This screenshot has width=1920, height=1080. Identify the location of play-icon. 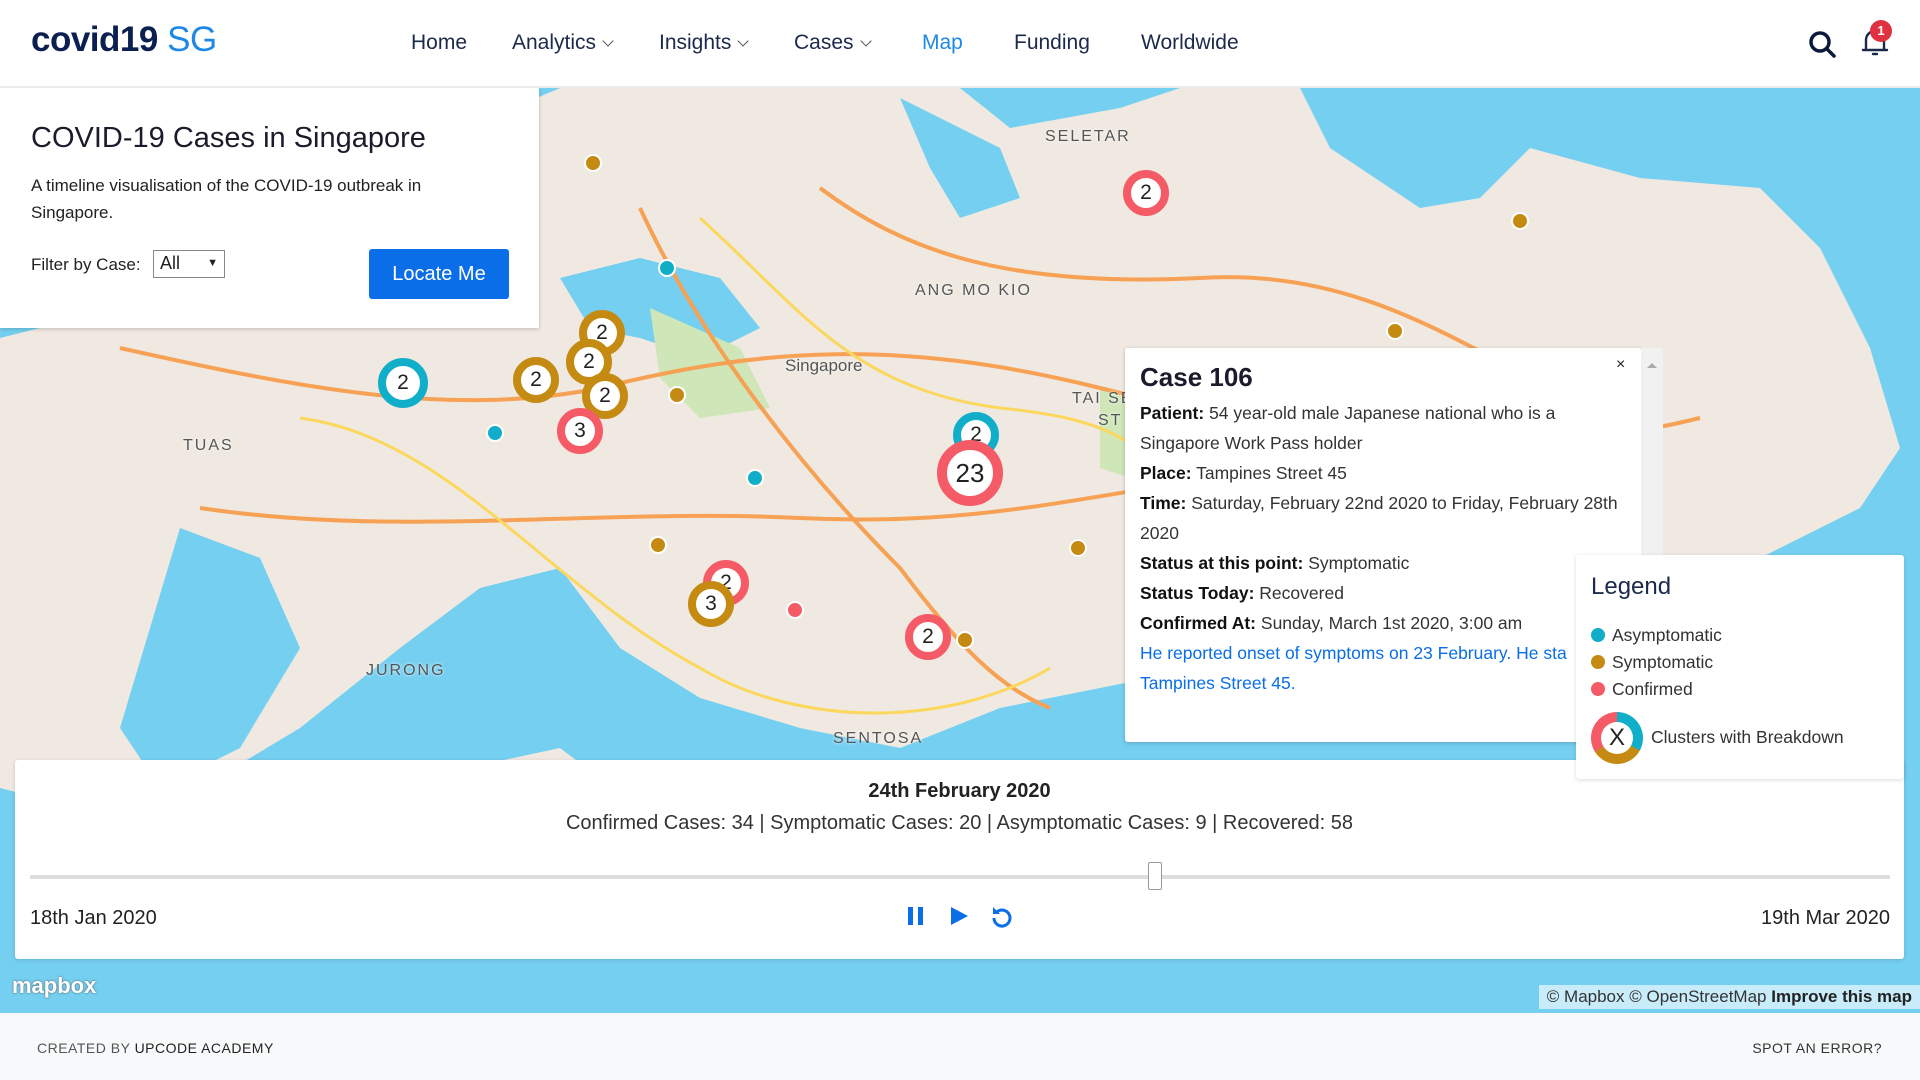
(959, 916).